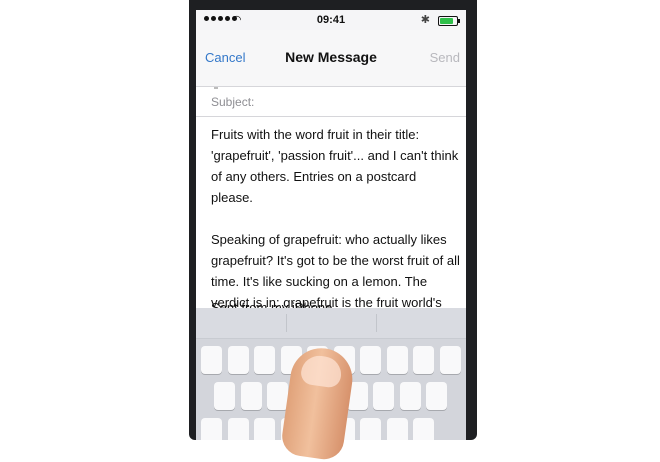  Describe the element at coordinates (233, 102) in the screenshot. I see `subject-label: Subject:` at that location.